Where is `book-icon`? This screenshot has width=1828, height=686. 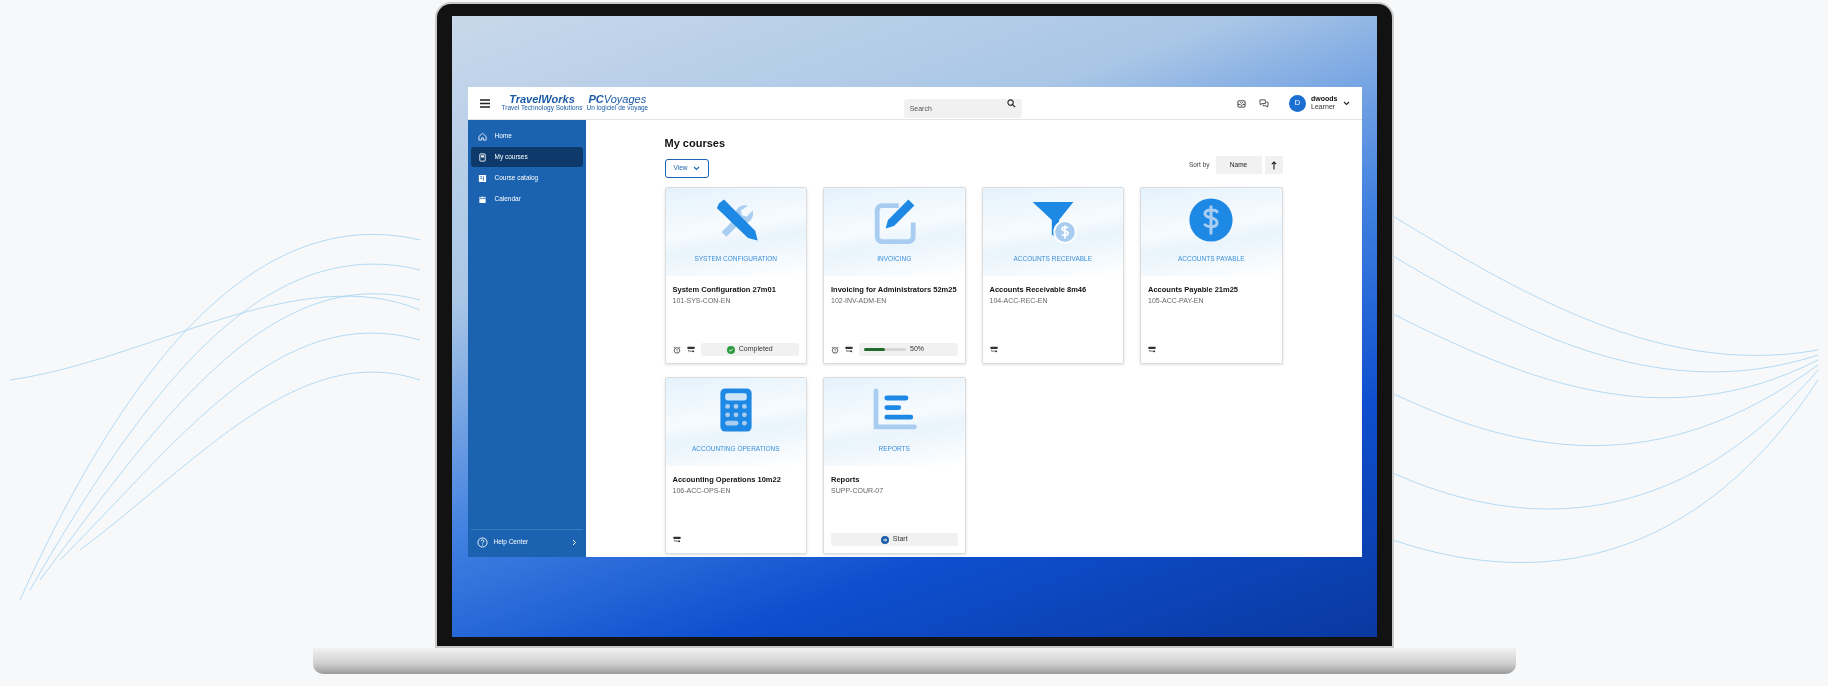 book-icon is located at coordinates (482, 157).